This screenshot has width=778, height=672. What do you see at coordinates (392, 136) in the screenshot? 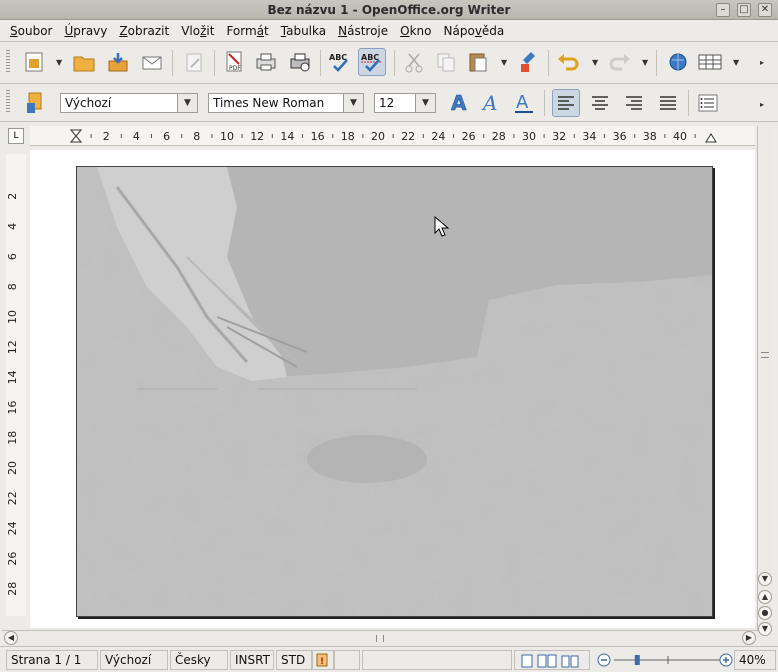
I see `horizontal-ruler: 2 4 6 8 10 12 14 16 18 20 22 24 26 28 30 32 34 36 38 40` at bounding box center [392, 136].